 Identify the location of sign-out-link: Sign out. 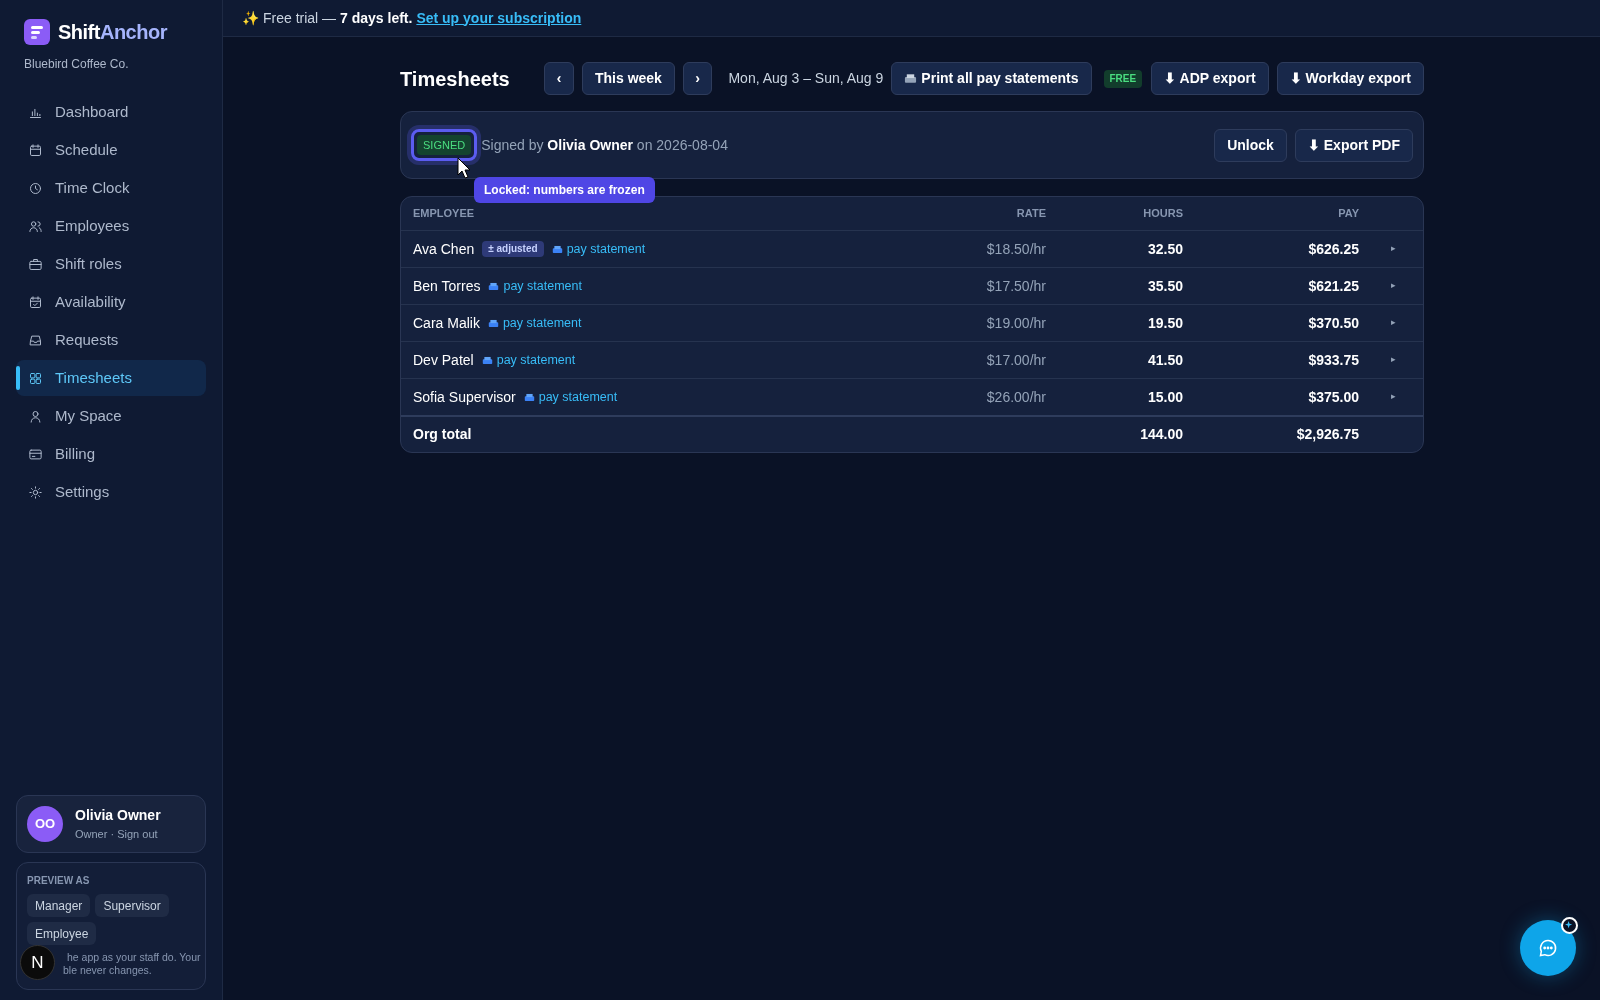
(137, 834).